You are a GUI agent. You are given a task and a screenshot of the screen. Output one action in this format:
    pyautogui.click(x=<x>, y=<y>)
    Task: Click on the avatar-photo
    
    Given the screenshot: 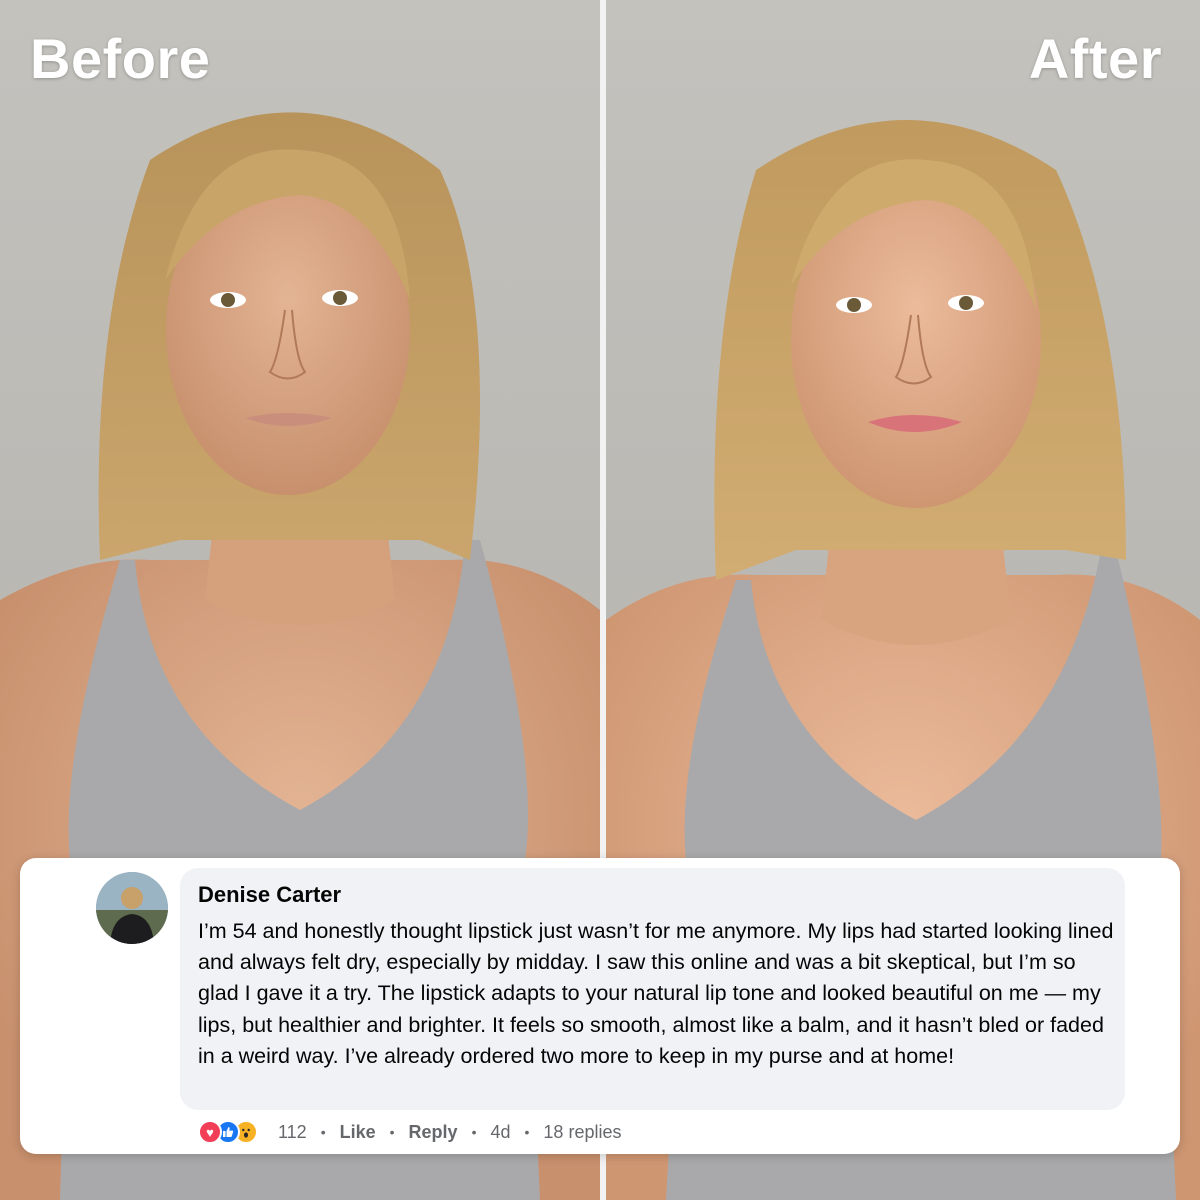 What is the action you would take?
    pyautogui.click(x=132, y=908)
    